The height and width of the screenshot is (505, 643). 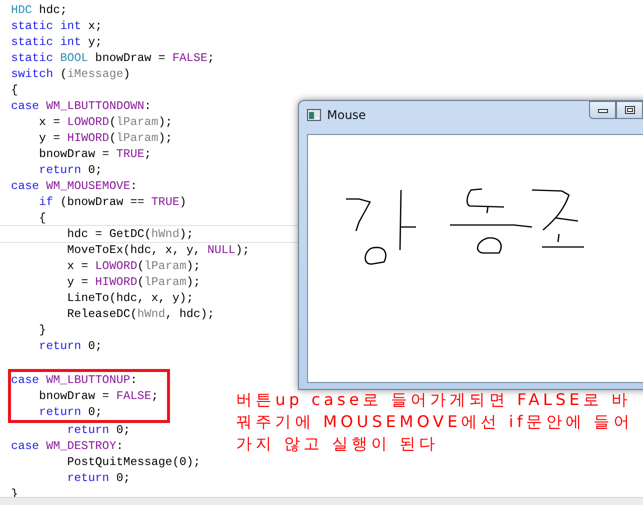 I want to click on minimize-button, so click(x=602, y=110).